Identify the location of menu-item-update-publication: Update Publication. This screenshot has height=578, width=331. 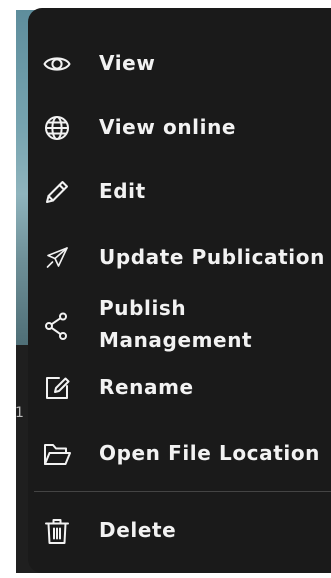
(179, 257).